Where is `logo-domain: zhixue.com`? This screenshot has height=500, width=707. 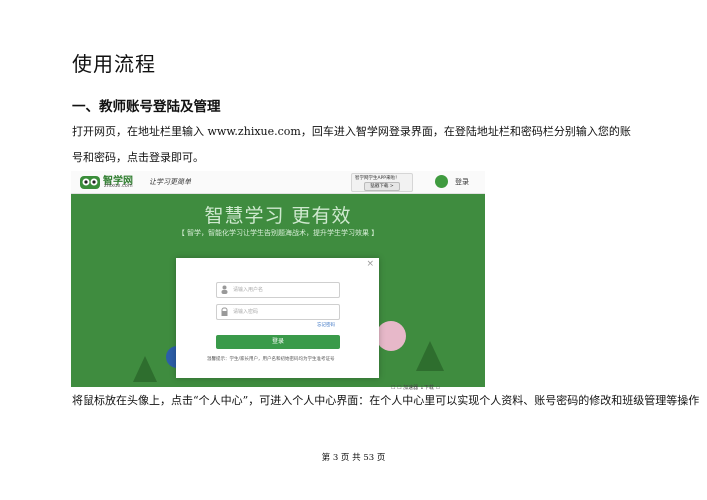 logo-domain: zhixue.com is located at coordinates (118, 186).